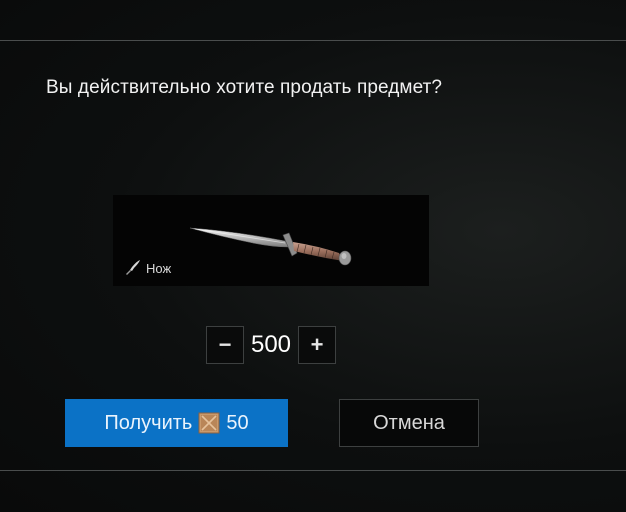 This screenshot has width=626, height=512. I want to click on confirm-label: Получить, so click(148, 422).